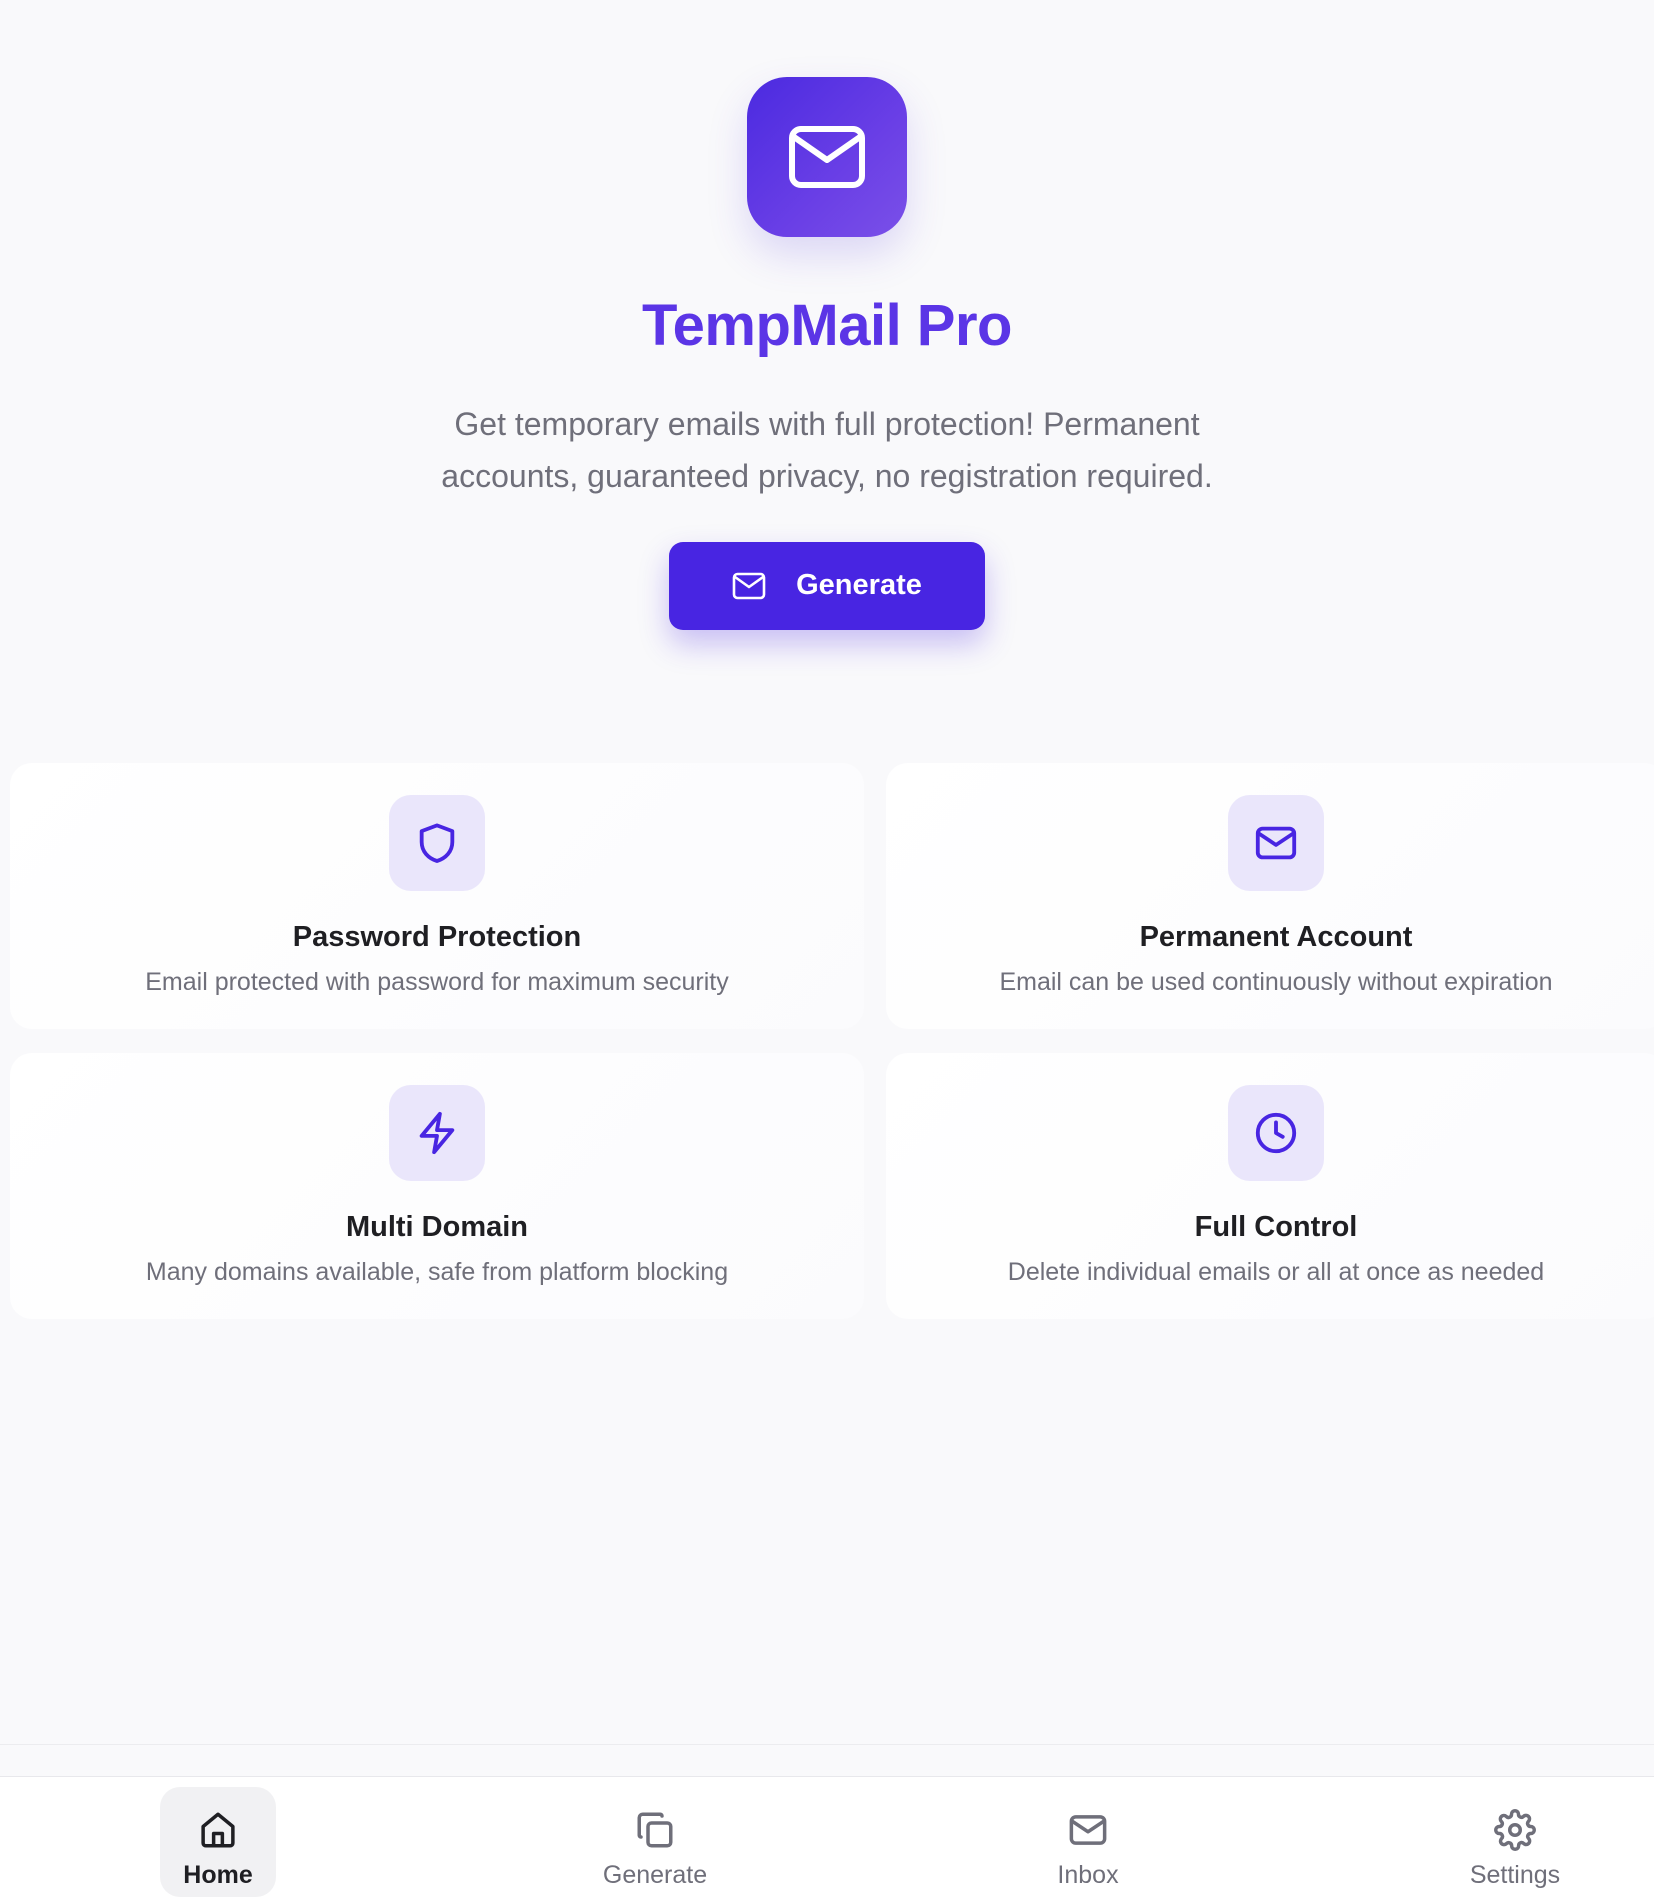 This screenshot has width=1654, height=1900. Describe the element at coordinates (1276, 937) in the screenshot. I see `feature-title: Permanent Account` at that location.